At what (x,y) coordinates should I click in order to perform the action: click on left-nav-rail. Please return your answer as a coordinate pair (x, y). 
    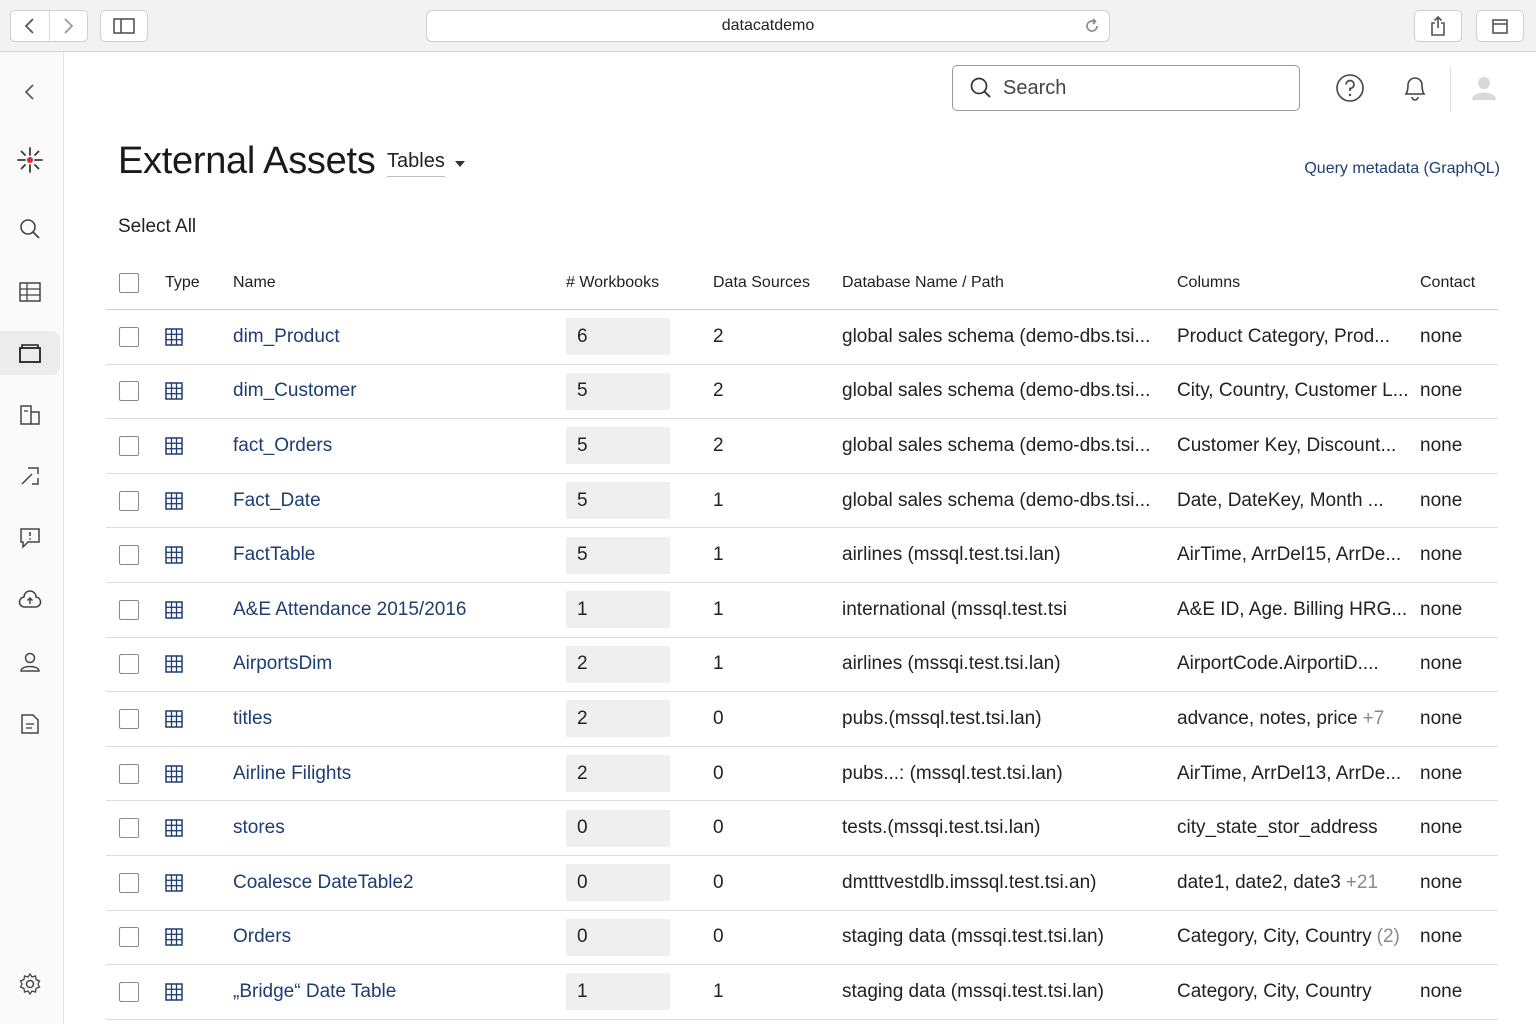
    Looking at the image, I should click on (32, 538).